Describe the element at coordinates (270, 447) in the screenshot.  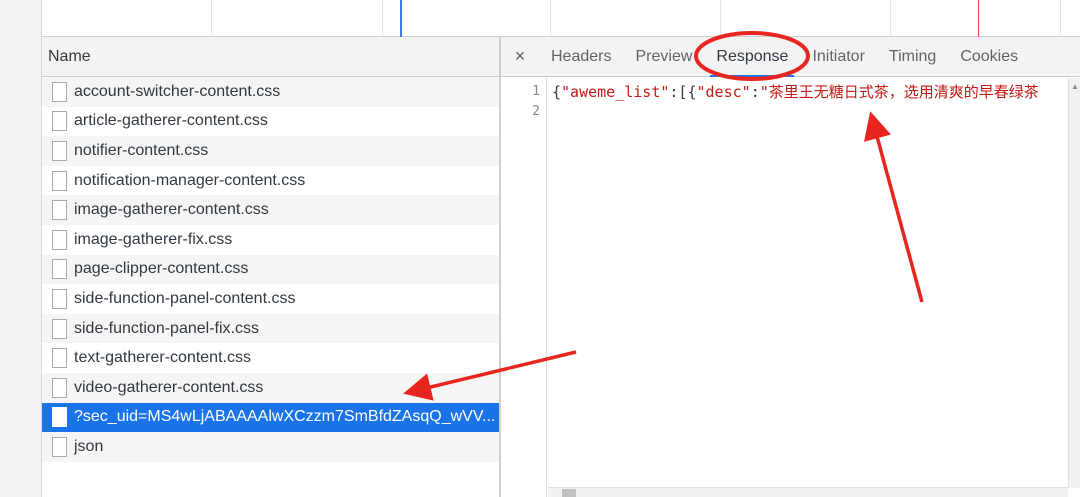
I see `request-row: json` at that location.